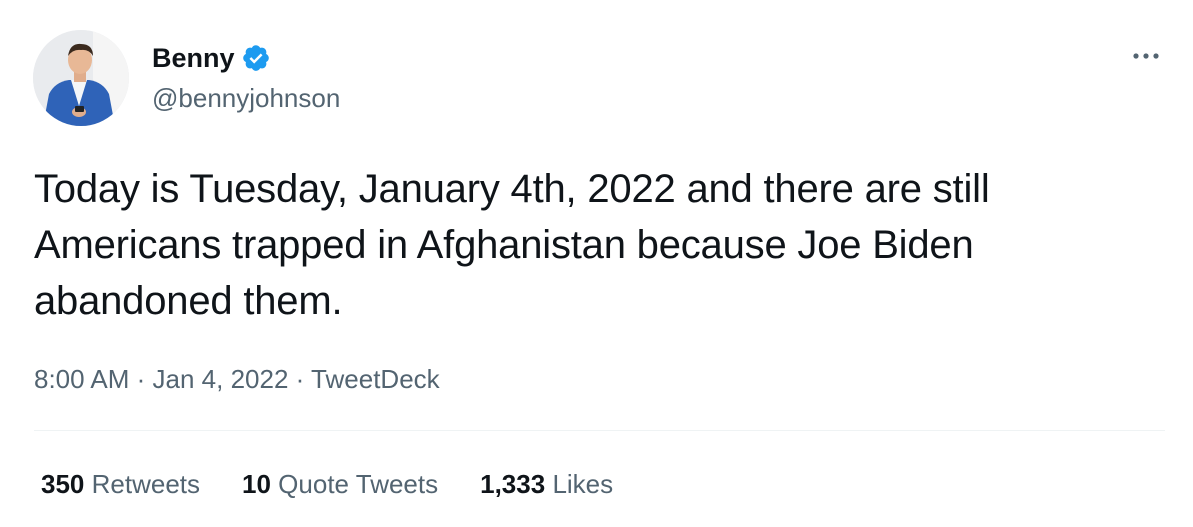  I want to click on engagement-stats: 350 Retweets 10 Quote Tweets 1,333 Likes, so click(348, 484).